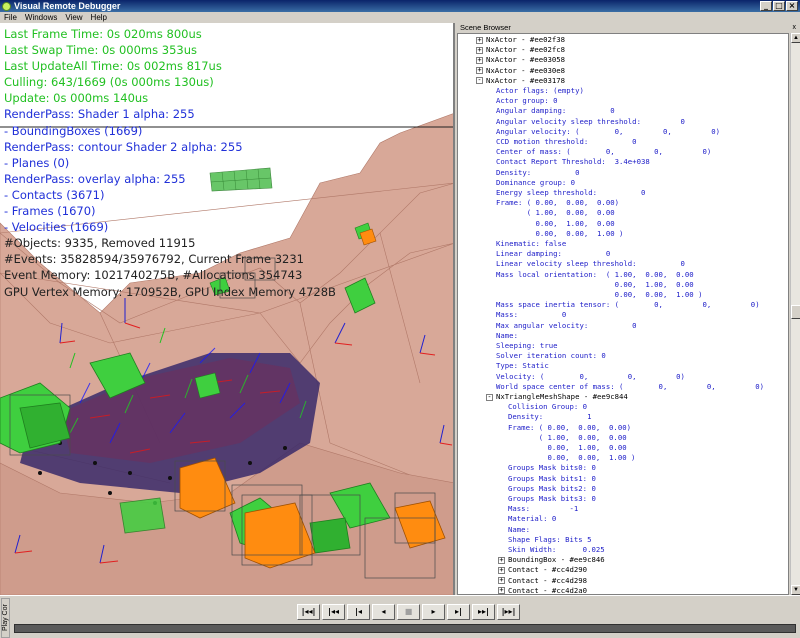 The width and height of the screenshot is (800, 638). I want to click on tree-row-label: World space center of mass: ( 0, 0, 0), so click(630, 386).